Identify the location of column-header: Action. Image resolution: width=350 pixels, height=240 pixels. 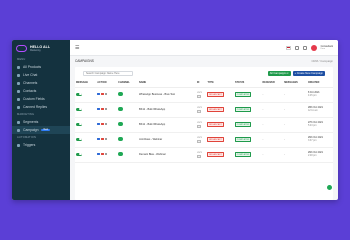
(107, 83).